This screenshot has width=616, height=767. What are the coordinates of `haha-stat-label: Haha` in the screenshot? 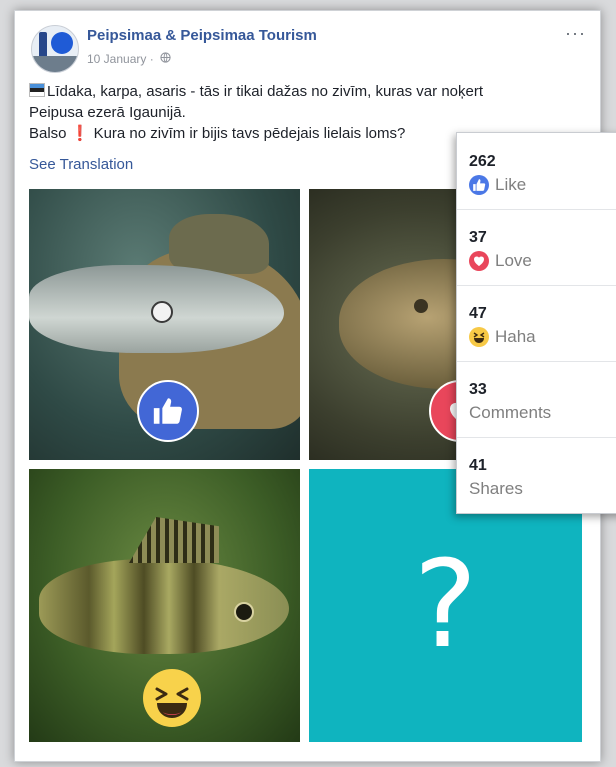 It's located at (502, 337).